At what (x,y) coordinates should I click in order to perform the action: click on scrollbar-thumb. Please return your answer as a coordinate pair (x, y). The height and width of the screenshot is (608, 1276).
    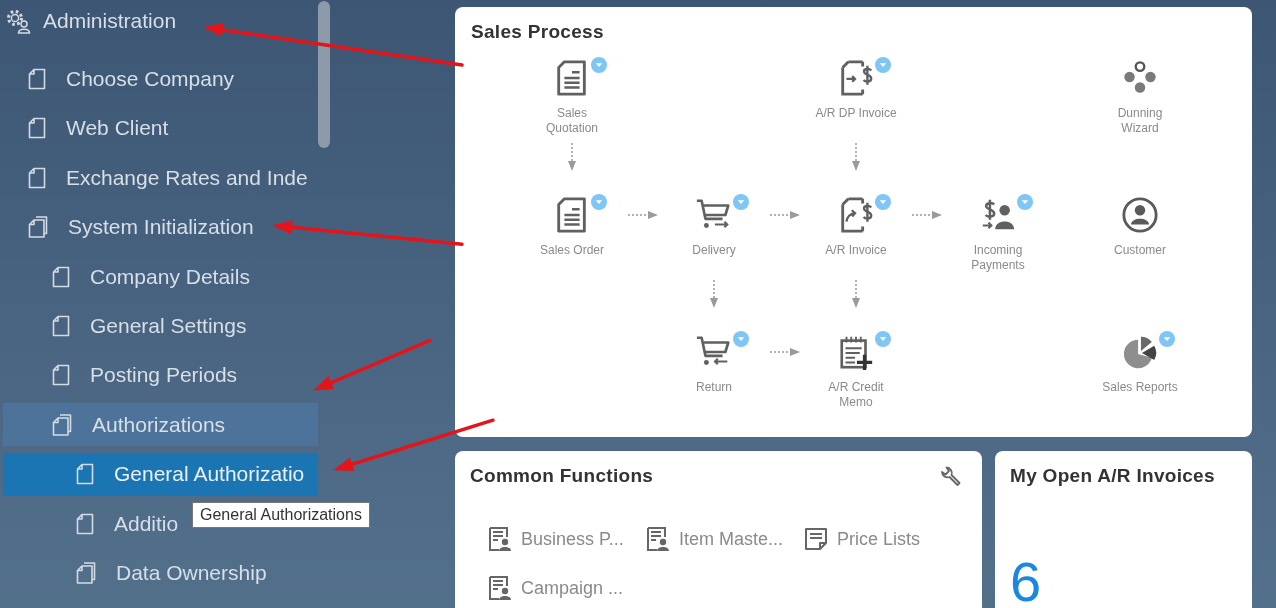
    Looking at the image, I should click on (324, 74).